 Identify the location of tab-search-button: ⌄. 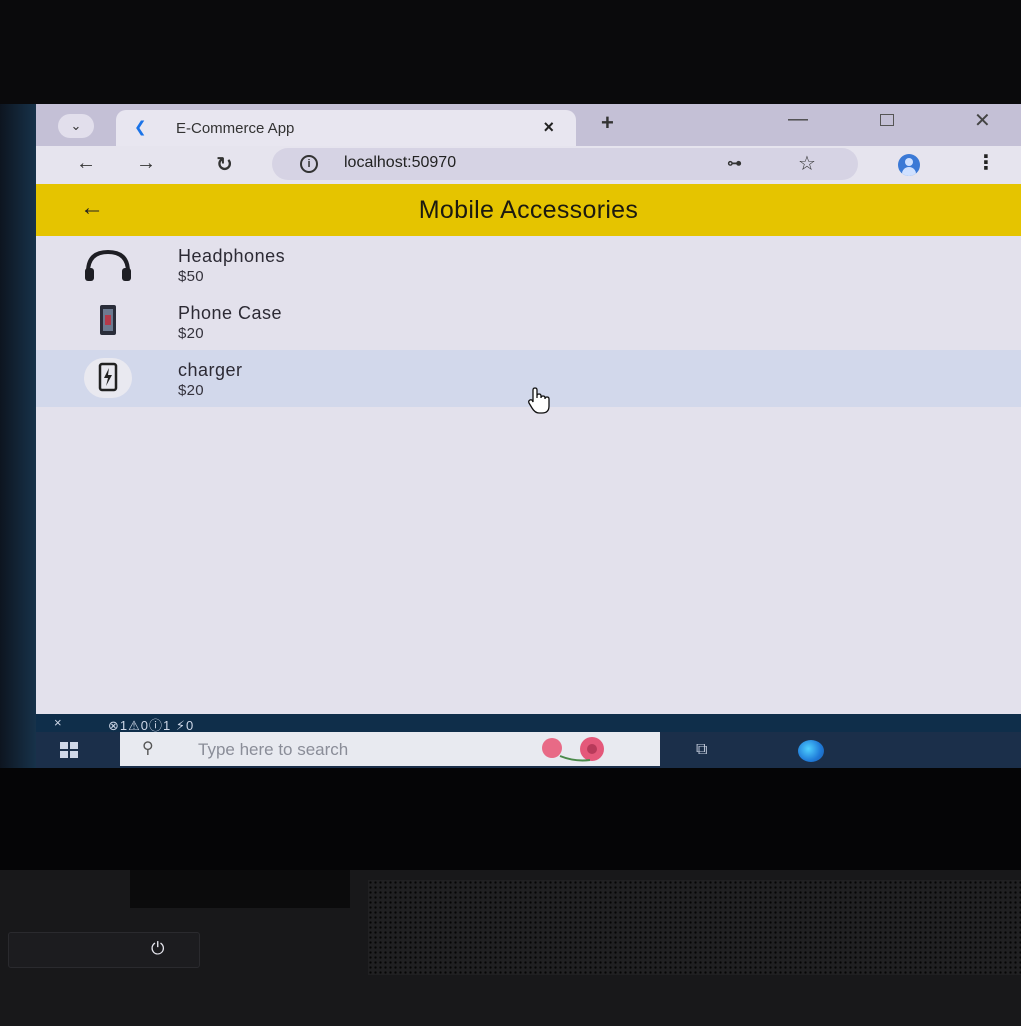
(76, 126).